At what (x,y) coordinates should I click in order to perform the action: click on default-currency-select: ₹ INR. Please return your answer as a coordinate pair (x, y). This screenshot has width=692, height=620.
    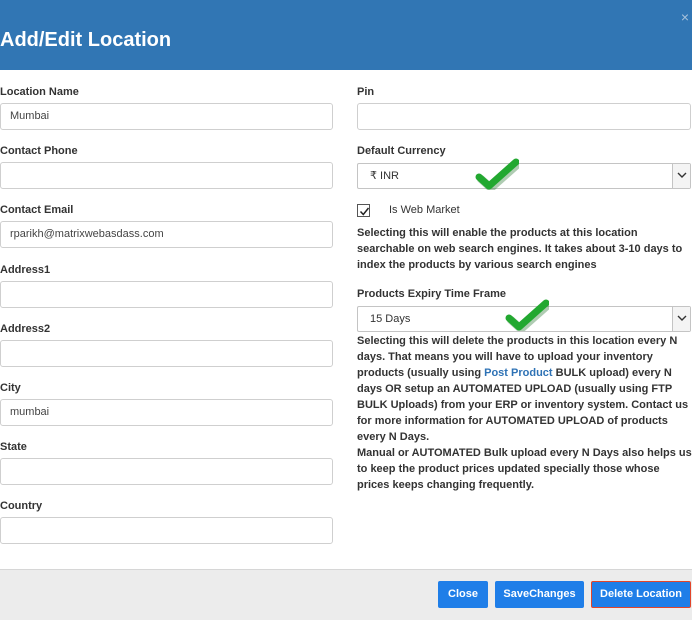
    Looking at the image, I should click on (524, 176).